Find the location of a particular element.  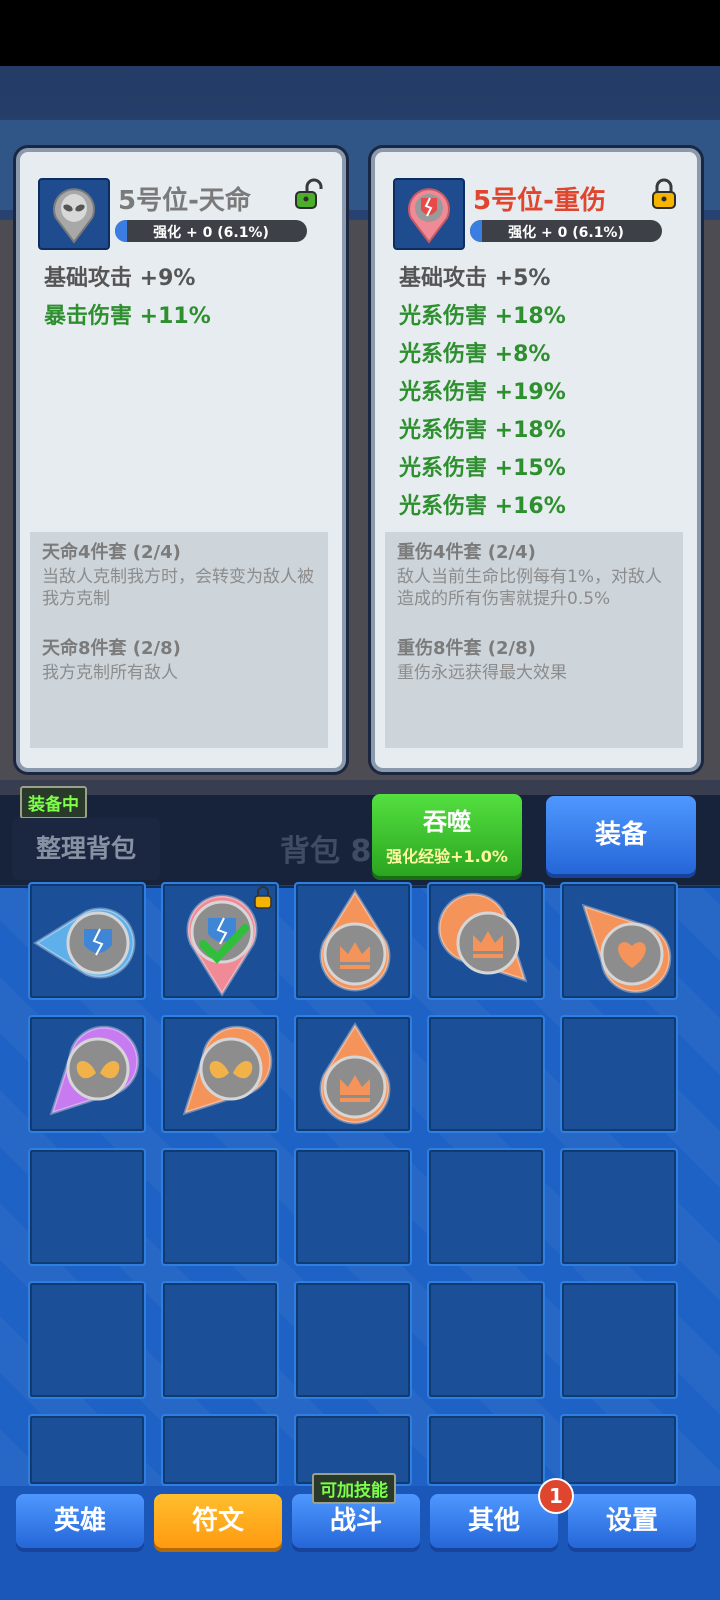

set-bonus-desc: 敌人当前生命比例每有1%，对敌人造成的所有伤害就提升0.5% is located at coordinates (529, 588).